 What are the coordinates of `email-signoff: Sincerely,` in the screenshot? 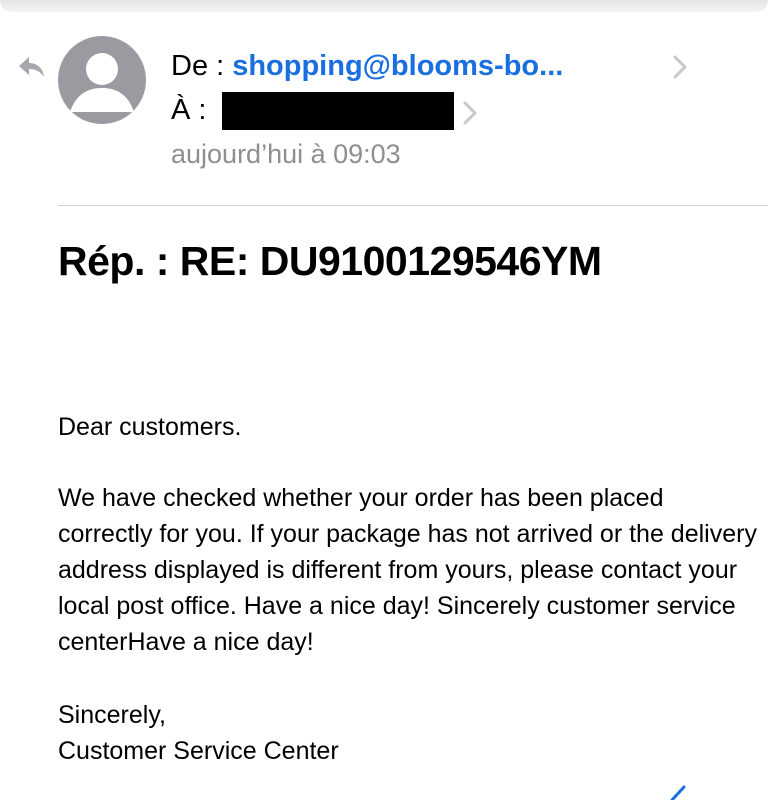 It's located at (112, 715).